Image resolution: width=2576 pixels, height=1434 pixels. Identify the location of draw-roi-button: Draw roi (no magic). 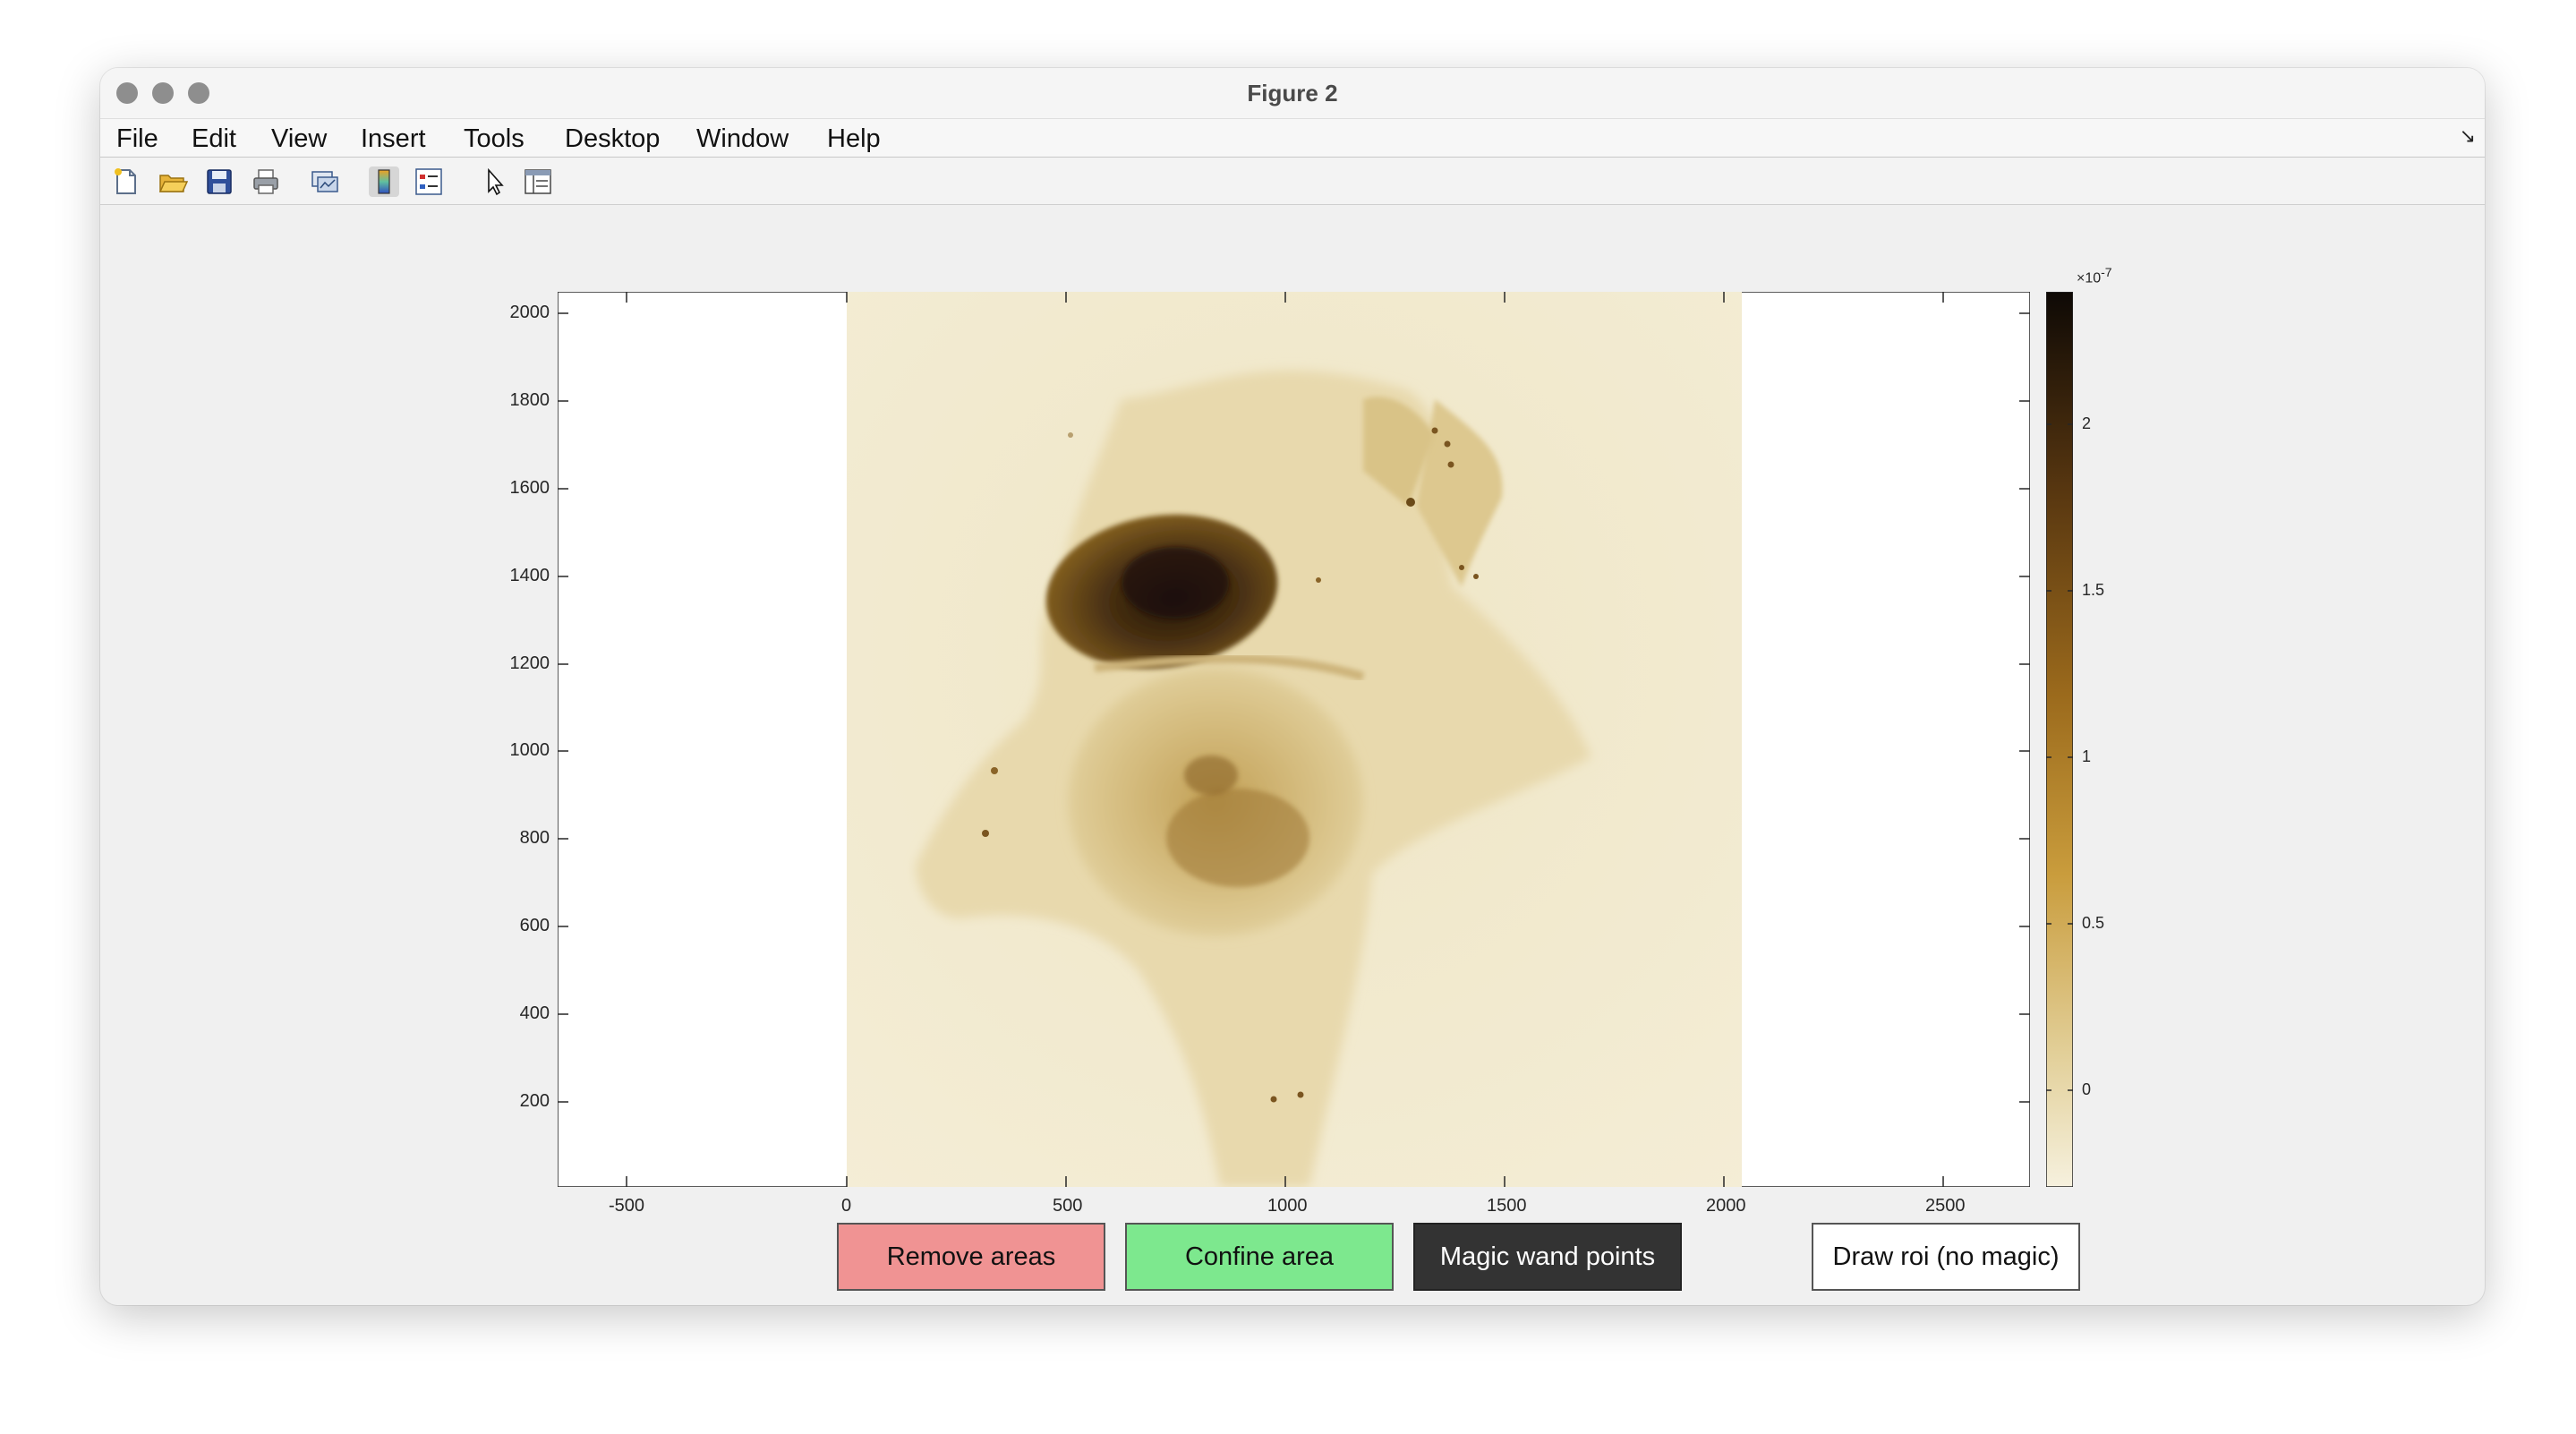
(1946, 1257).